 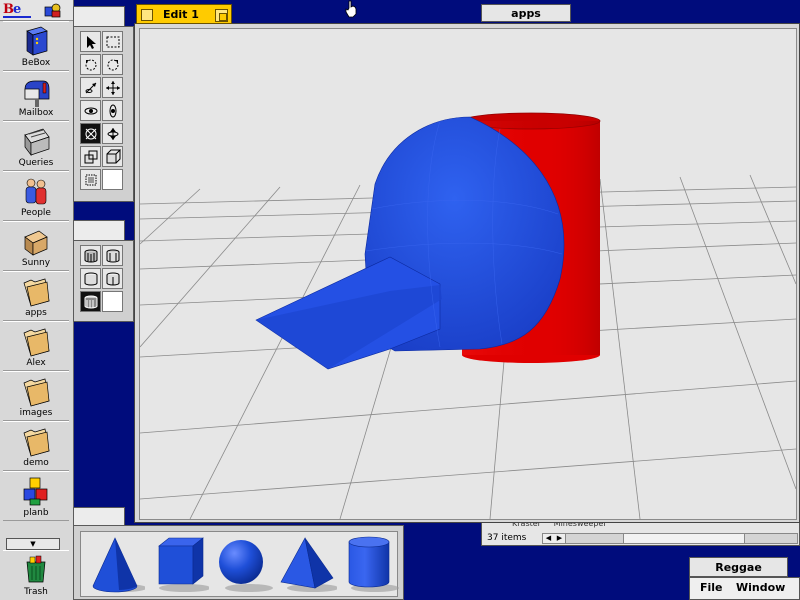 I want to click on deskbar-label: People, so click(x=36, y=213).